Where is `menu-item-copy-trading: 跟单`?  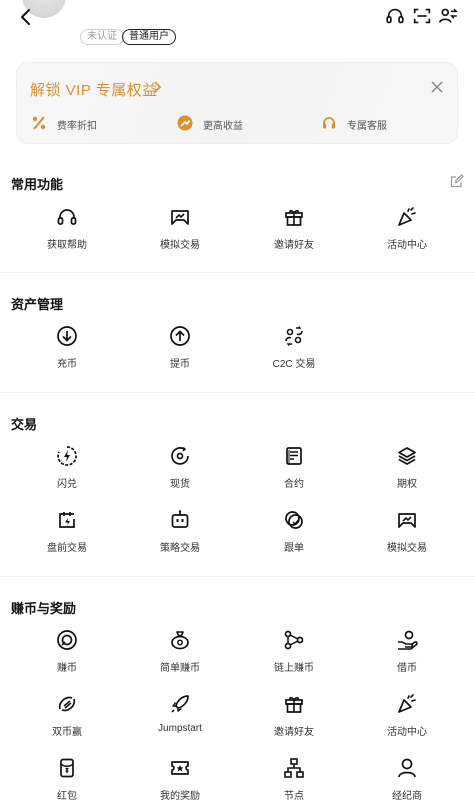 menu-item-copy-trading: 跟单 is located at coordinates (294, 532).